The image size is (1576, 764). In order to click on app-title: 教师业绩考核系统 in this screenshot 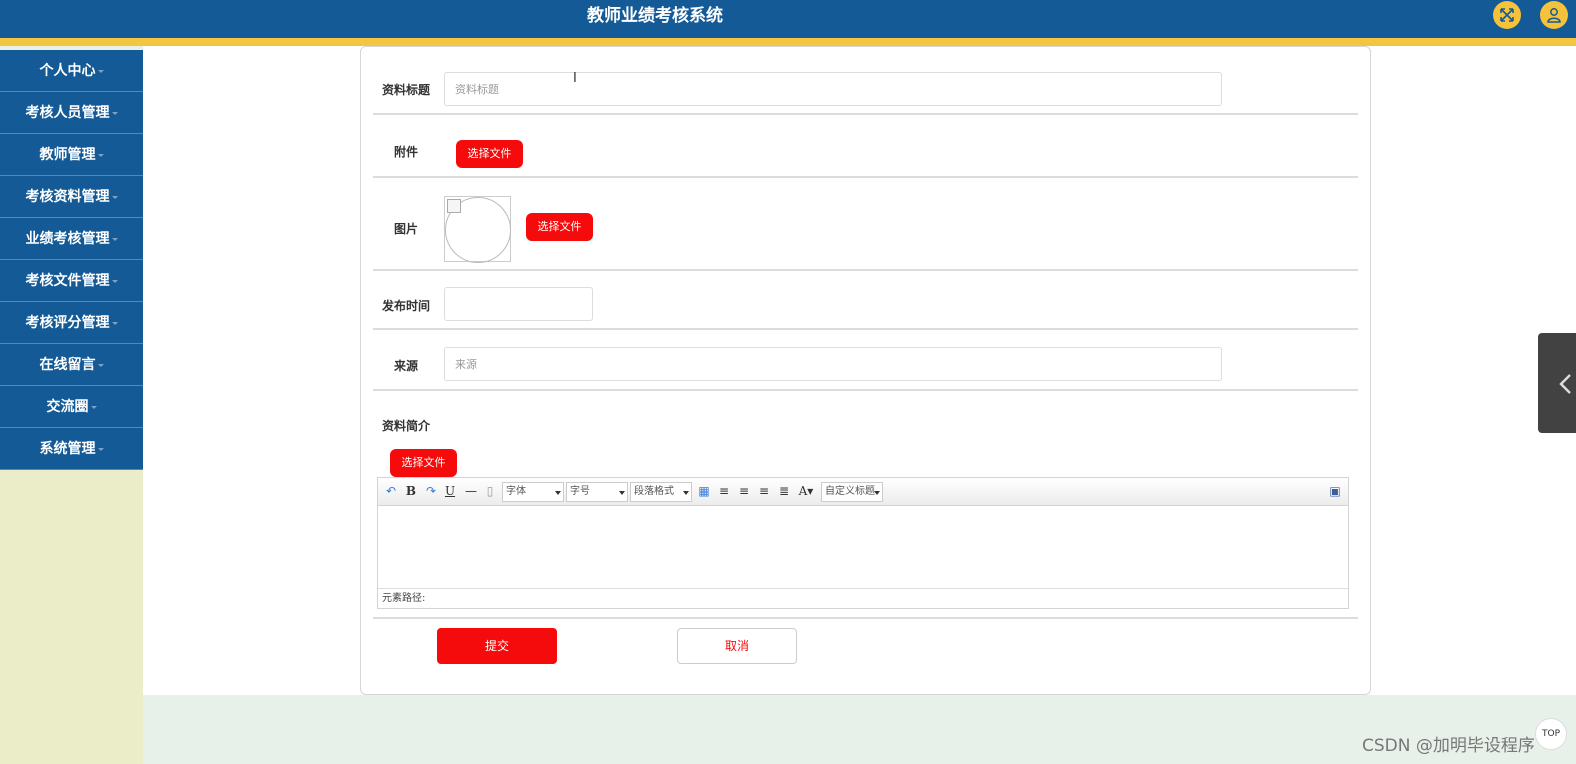, I will do `click(655, 16)`.